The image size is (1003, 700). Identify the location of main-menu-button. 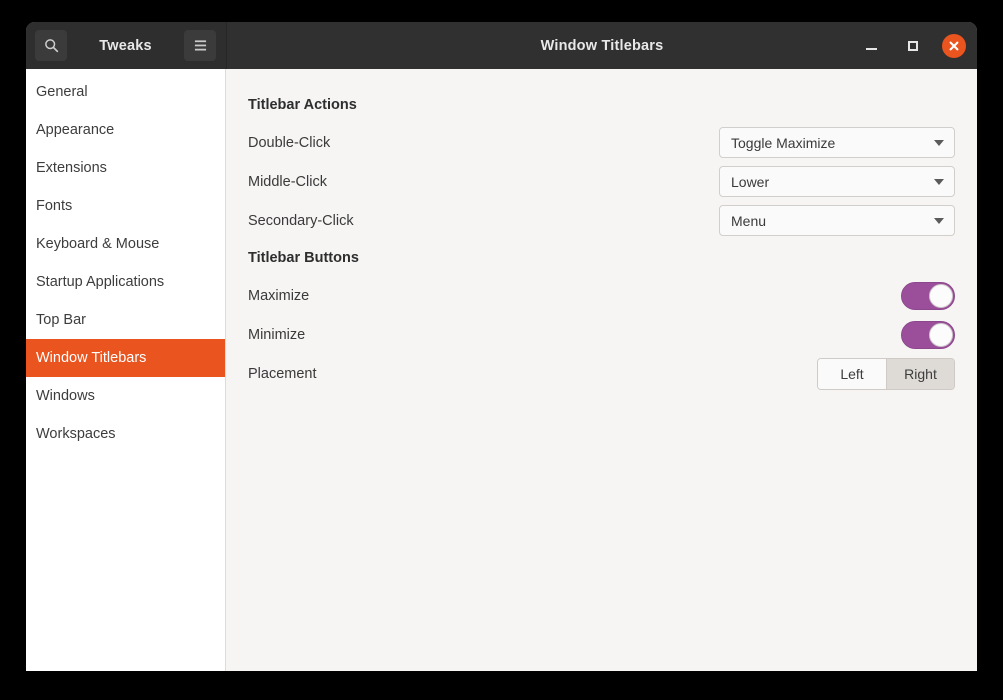
(200, 45).